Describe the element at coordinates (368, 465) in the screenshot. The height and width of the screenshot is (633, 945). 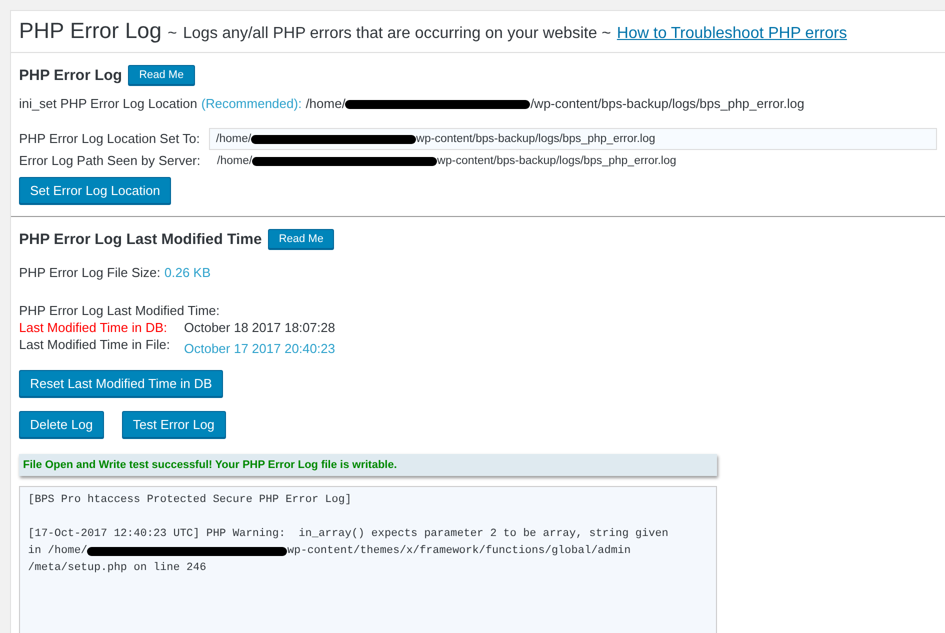
I see `success-notice: File Open and Write test successful! Your PHP Error Log file is writable.` at that location.